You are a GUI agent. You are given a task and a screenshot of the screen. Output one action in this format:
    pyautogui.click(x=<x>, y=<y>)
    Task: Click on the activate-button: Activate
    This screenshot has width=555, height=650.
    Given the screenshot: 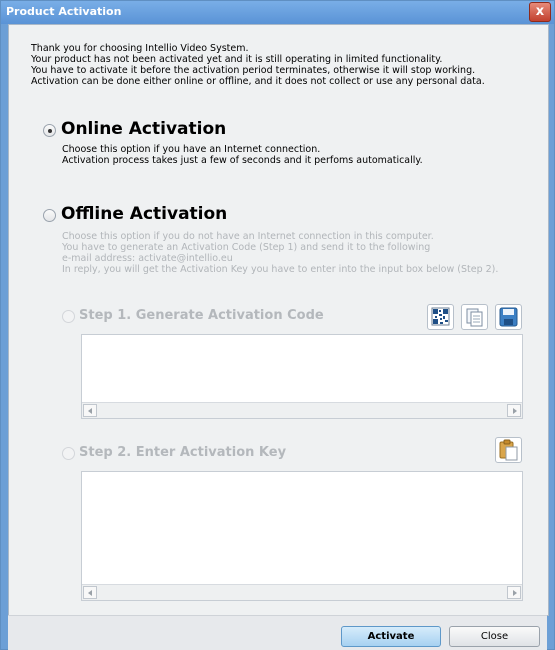 What is the action you would take?
    pyautogui.click(x=391, y=636)
    